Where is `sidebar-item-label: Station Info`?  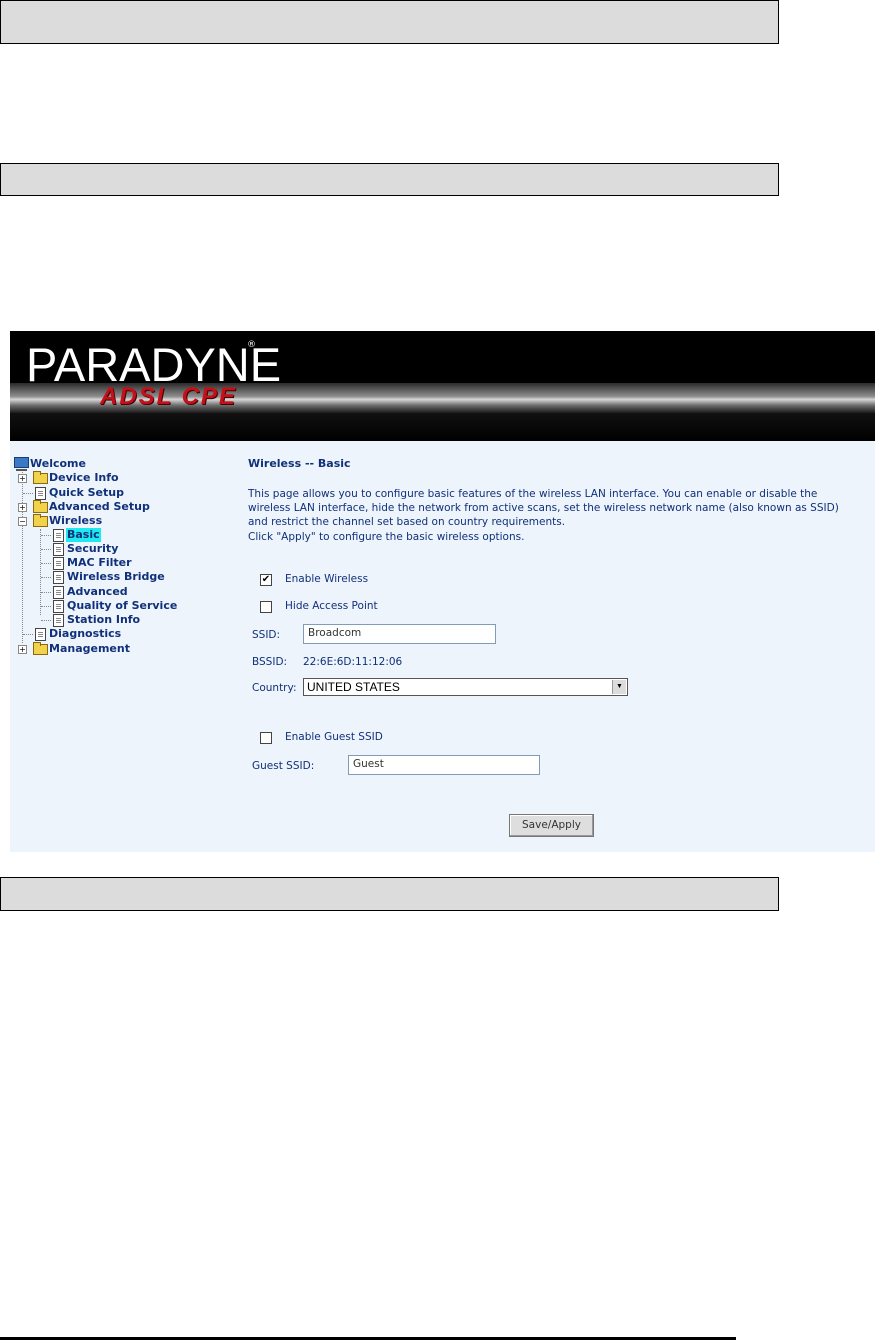 sidebar-item-label: Station Info is located at coordinates (104, 619).